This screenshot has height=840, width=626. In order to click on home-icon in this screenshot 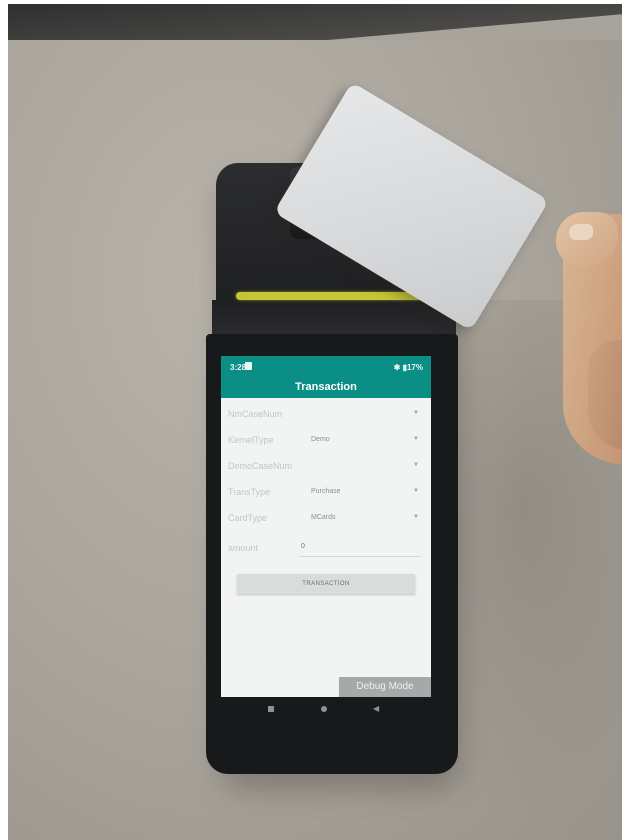, I will do `click(324, 709)`.